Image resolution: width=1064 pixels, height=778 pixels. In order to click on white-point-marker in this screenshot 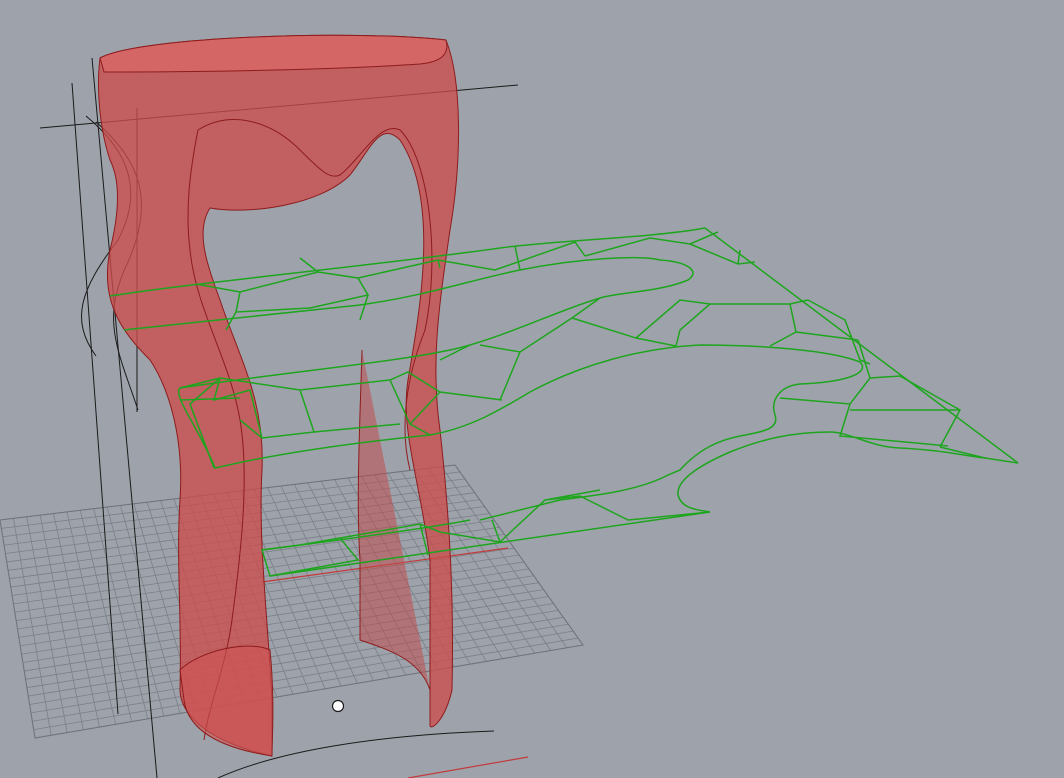, I will do `click(338, 706)`.